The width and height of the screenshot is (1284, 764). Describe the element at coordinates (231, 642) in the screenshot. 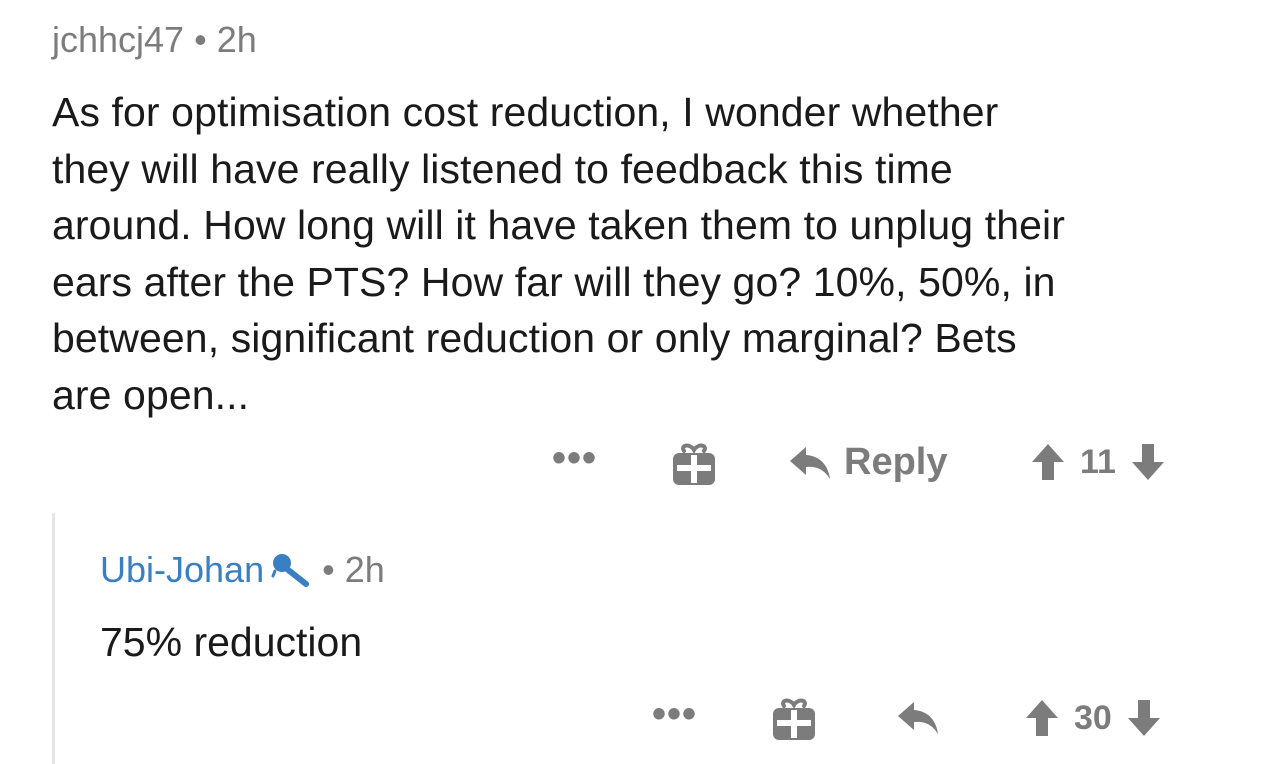

I see `reply-body: 75% reduction` at that location.